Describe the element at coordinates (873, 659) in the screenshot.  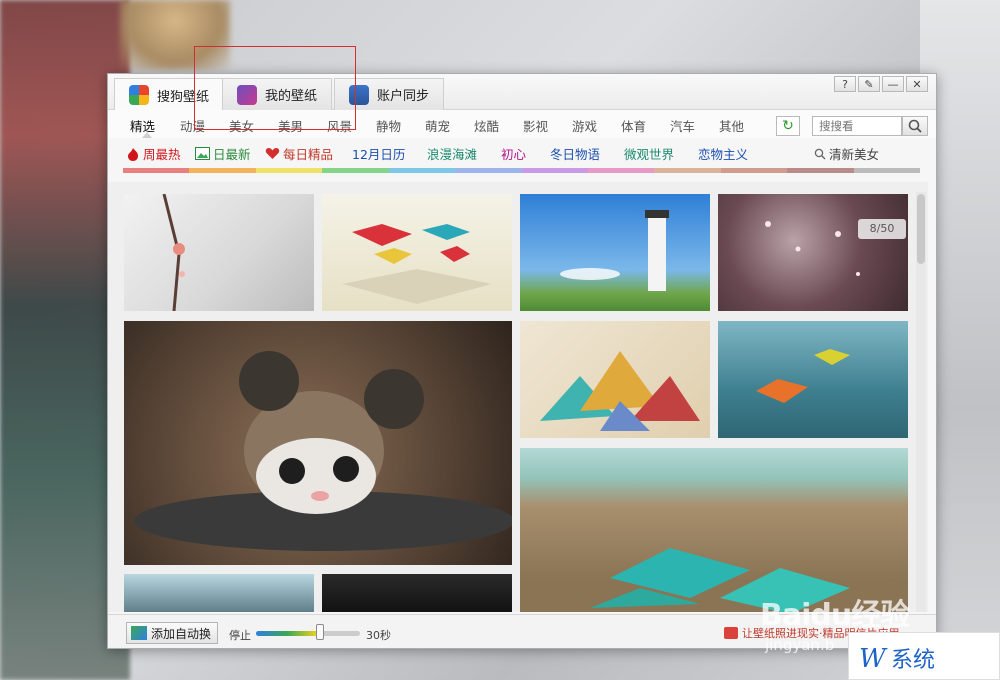
I see `svg-text: W` at that location.